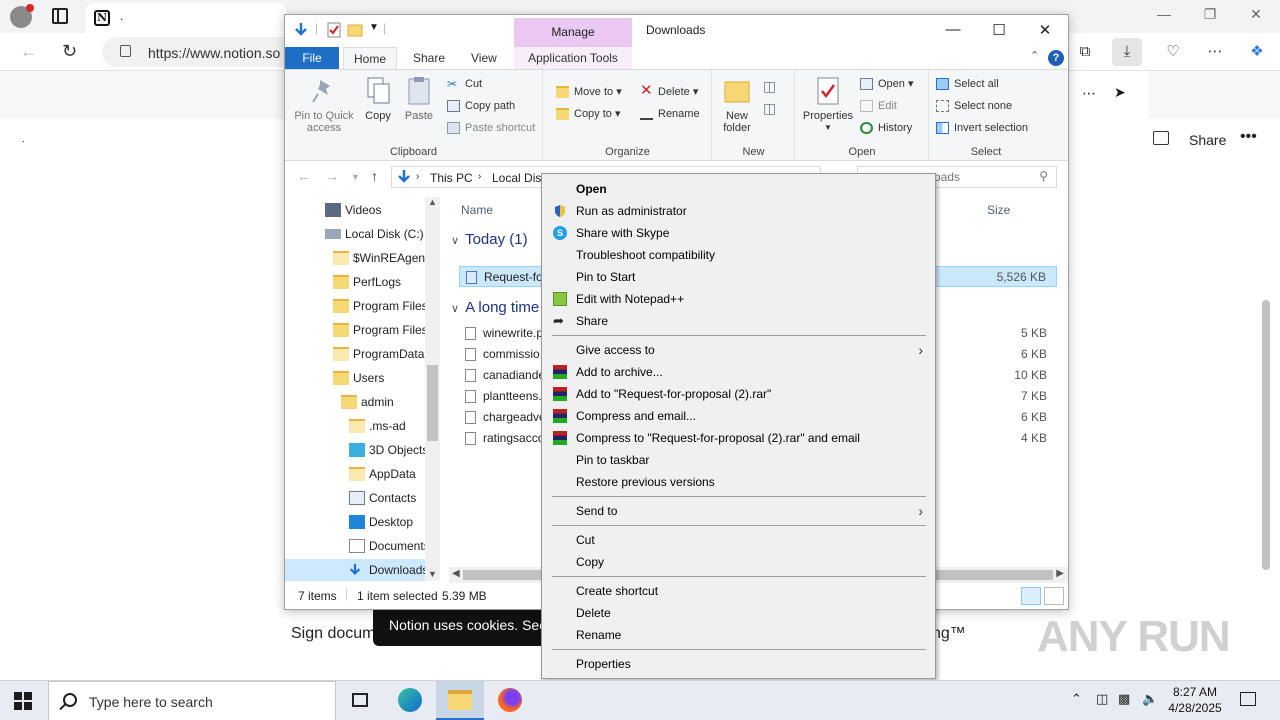 The height and width of the screenshot is (720, 1280). What do you see at coordinates (1256, 14) in the screenshot?
I see `browser-close-button: ✕` at bounding box center [1256, 14].